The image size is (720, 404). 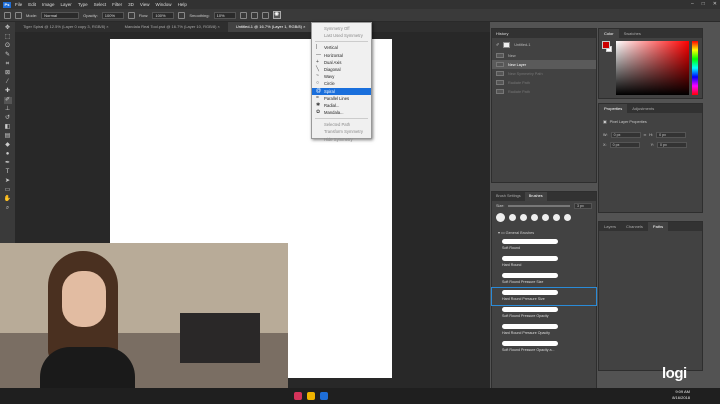 I want to click on brush-item: Hard Round, so click(x=544, y=262).